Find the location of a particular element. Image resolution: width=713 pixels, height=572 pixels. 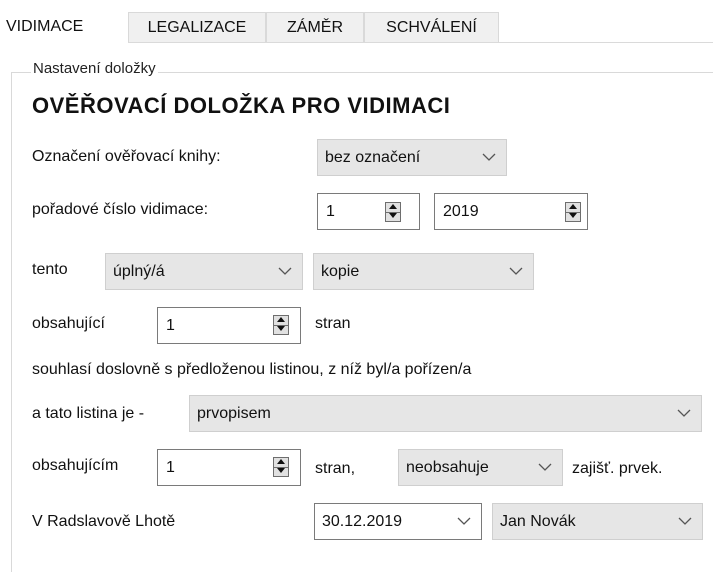

tab-zamer: ZÁMĚR is located at coordinates (315, 27).